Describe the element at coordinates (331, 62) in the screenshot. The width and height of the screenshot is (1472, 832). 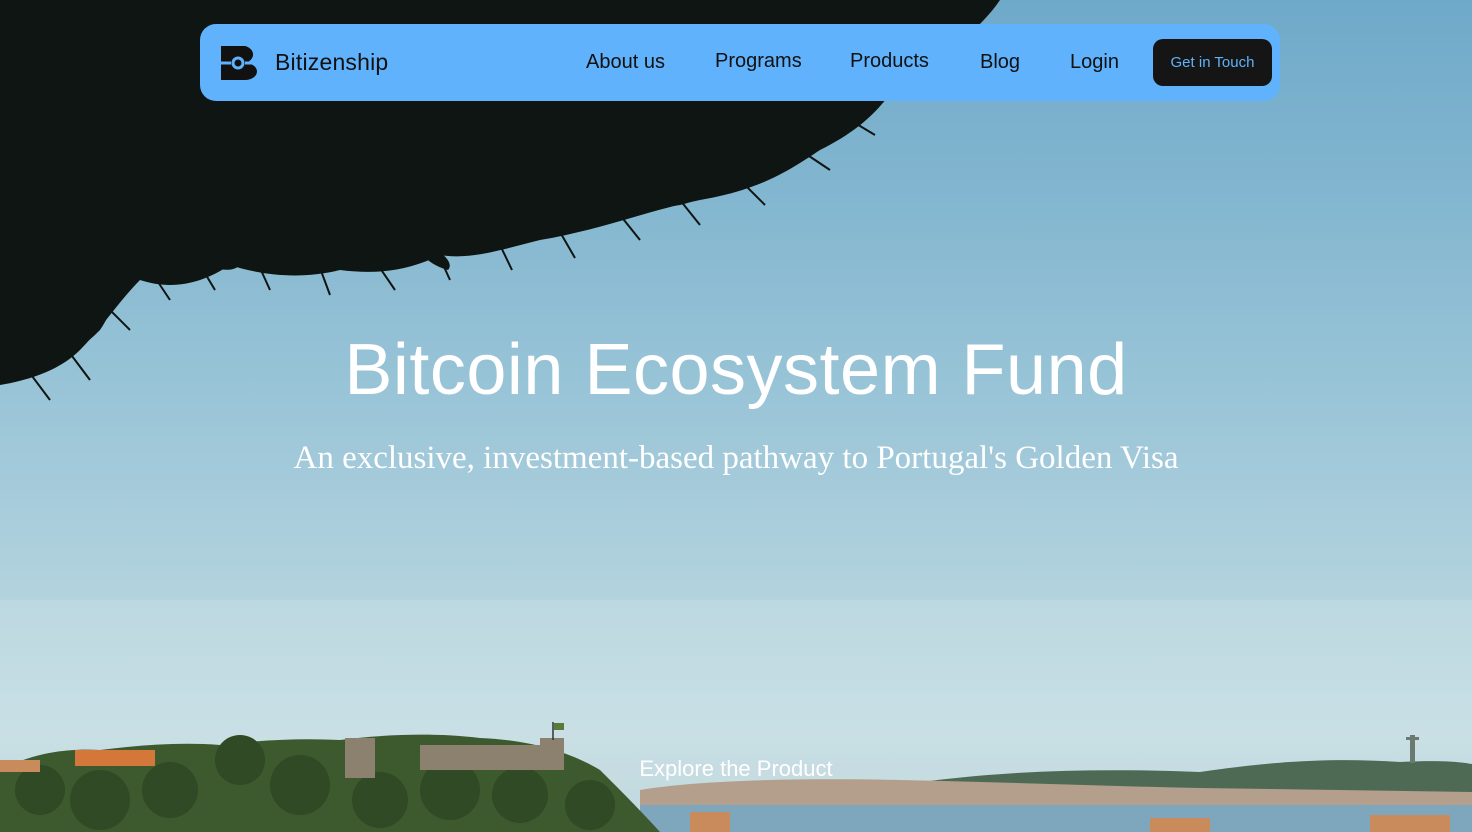
I see `brand-name: Bitizenship` at that location.